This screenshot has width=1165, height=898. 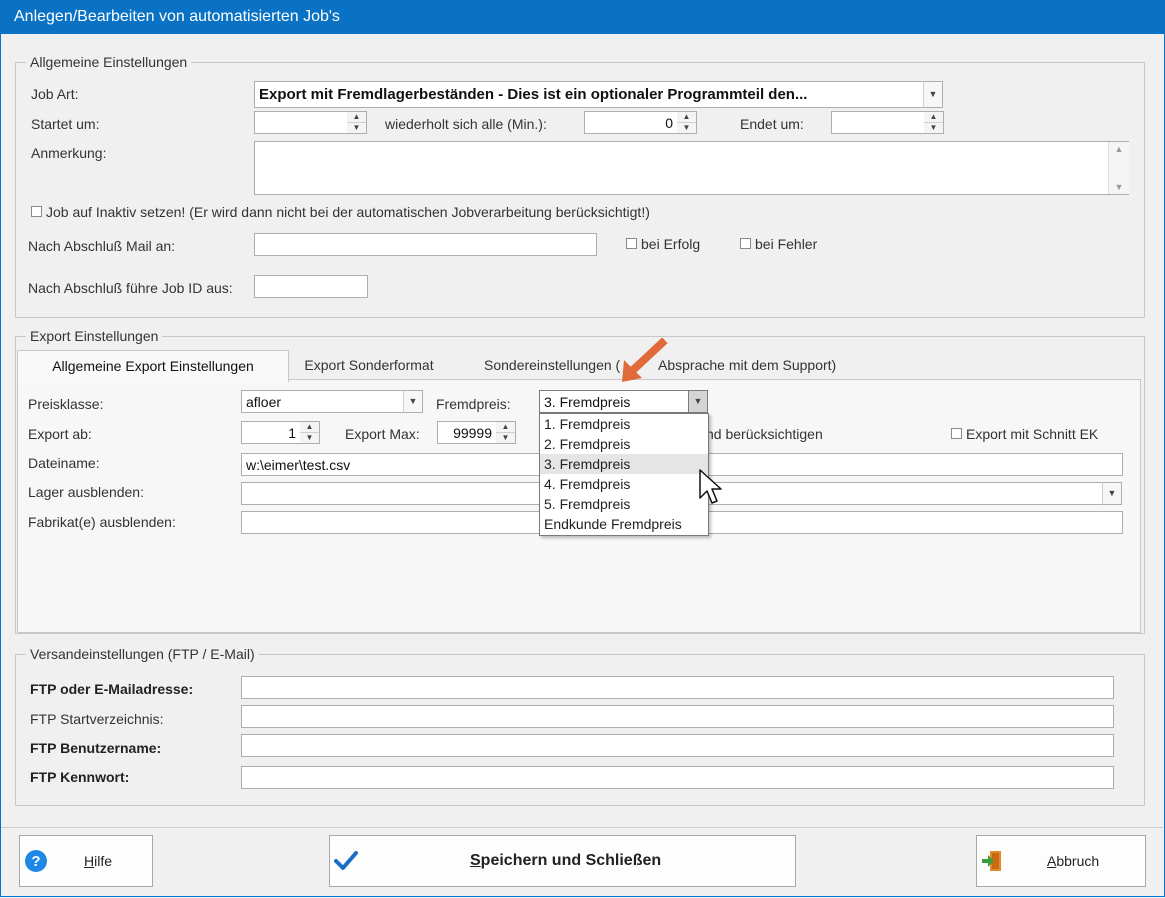 What do you see at coordinates (94, 336) in the screenshot?
I see `export-settings-legend: Export Einstellungen` at bounding box center [94, 336].